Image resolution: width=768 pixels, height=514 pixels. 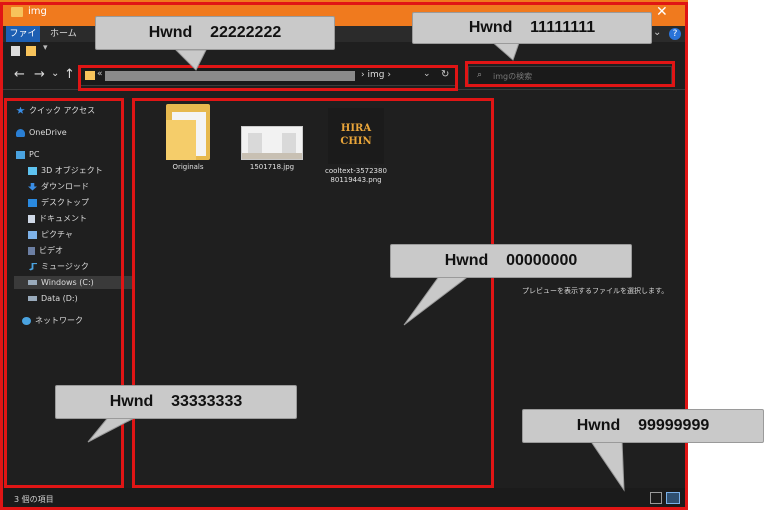 I want to click on close-button: ✕, so click(x=662, y=12).